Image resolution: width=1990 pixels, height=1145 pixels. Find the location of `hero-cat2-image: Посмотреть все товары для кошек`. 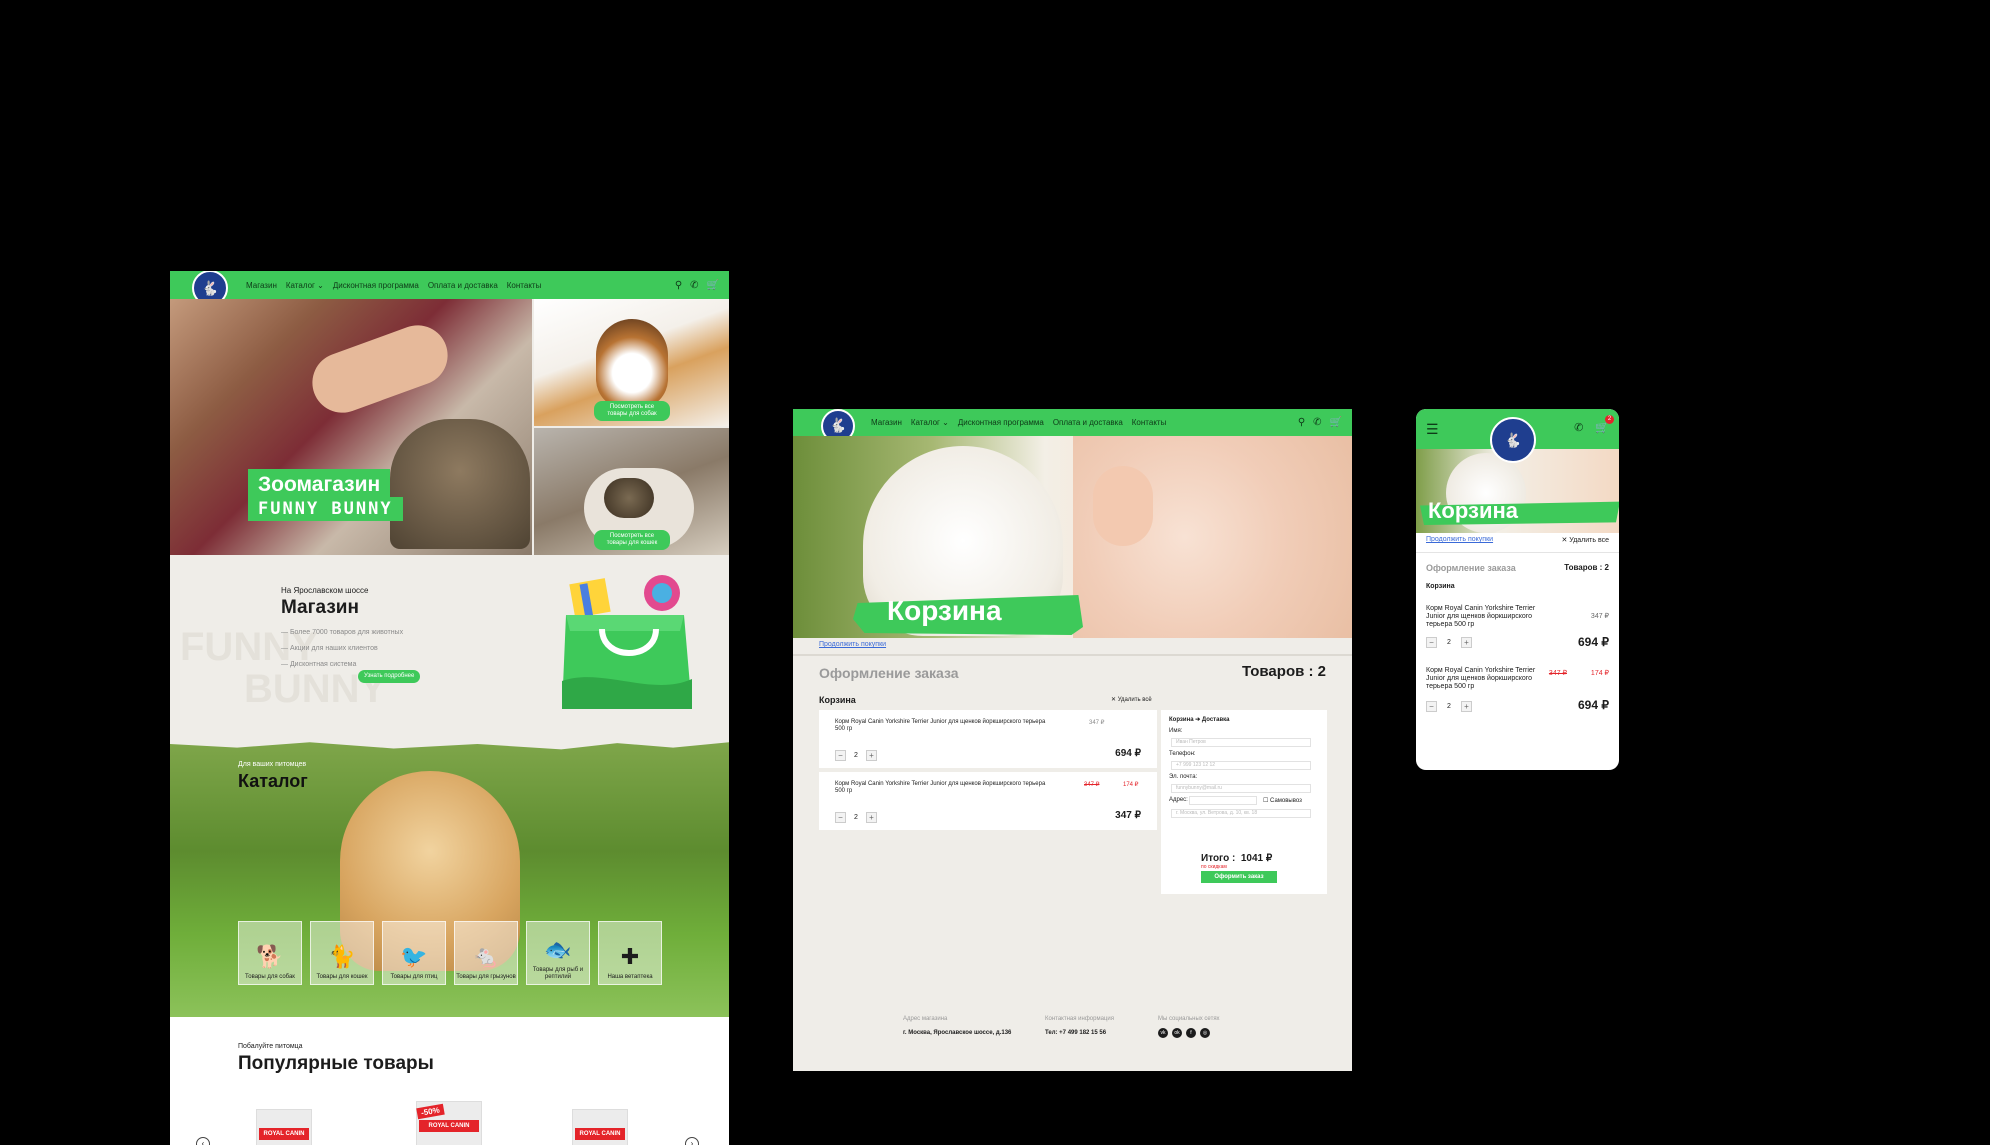

hero-cat2-image: Посмотреть все товары для кошек is located at coordinates (631, 491).